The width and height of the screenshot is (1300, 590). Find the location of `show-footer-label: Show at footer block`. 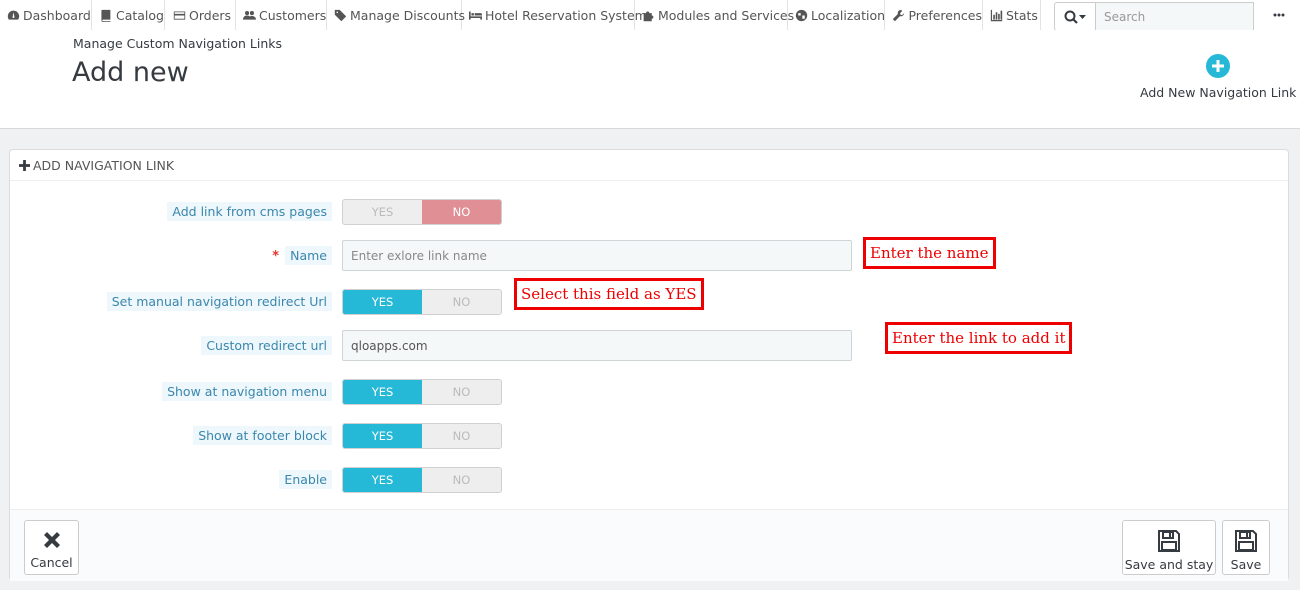

show-footer-label: Show at footer block is located at coordinates (262, 435).